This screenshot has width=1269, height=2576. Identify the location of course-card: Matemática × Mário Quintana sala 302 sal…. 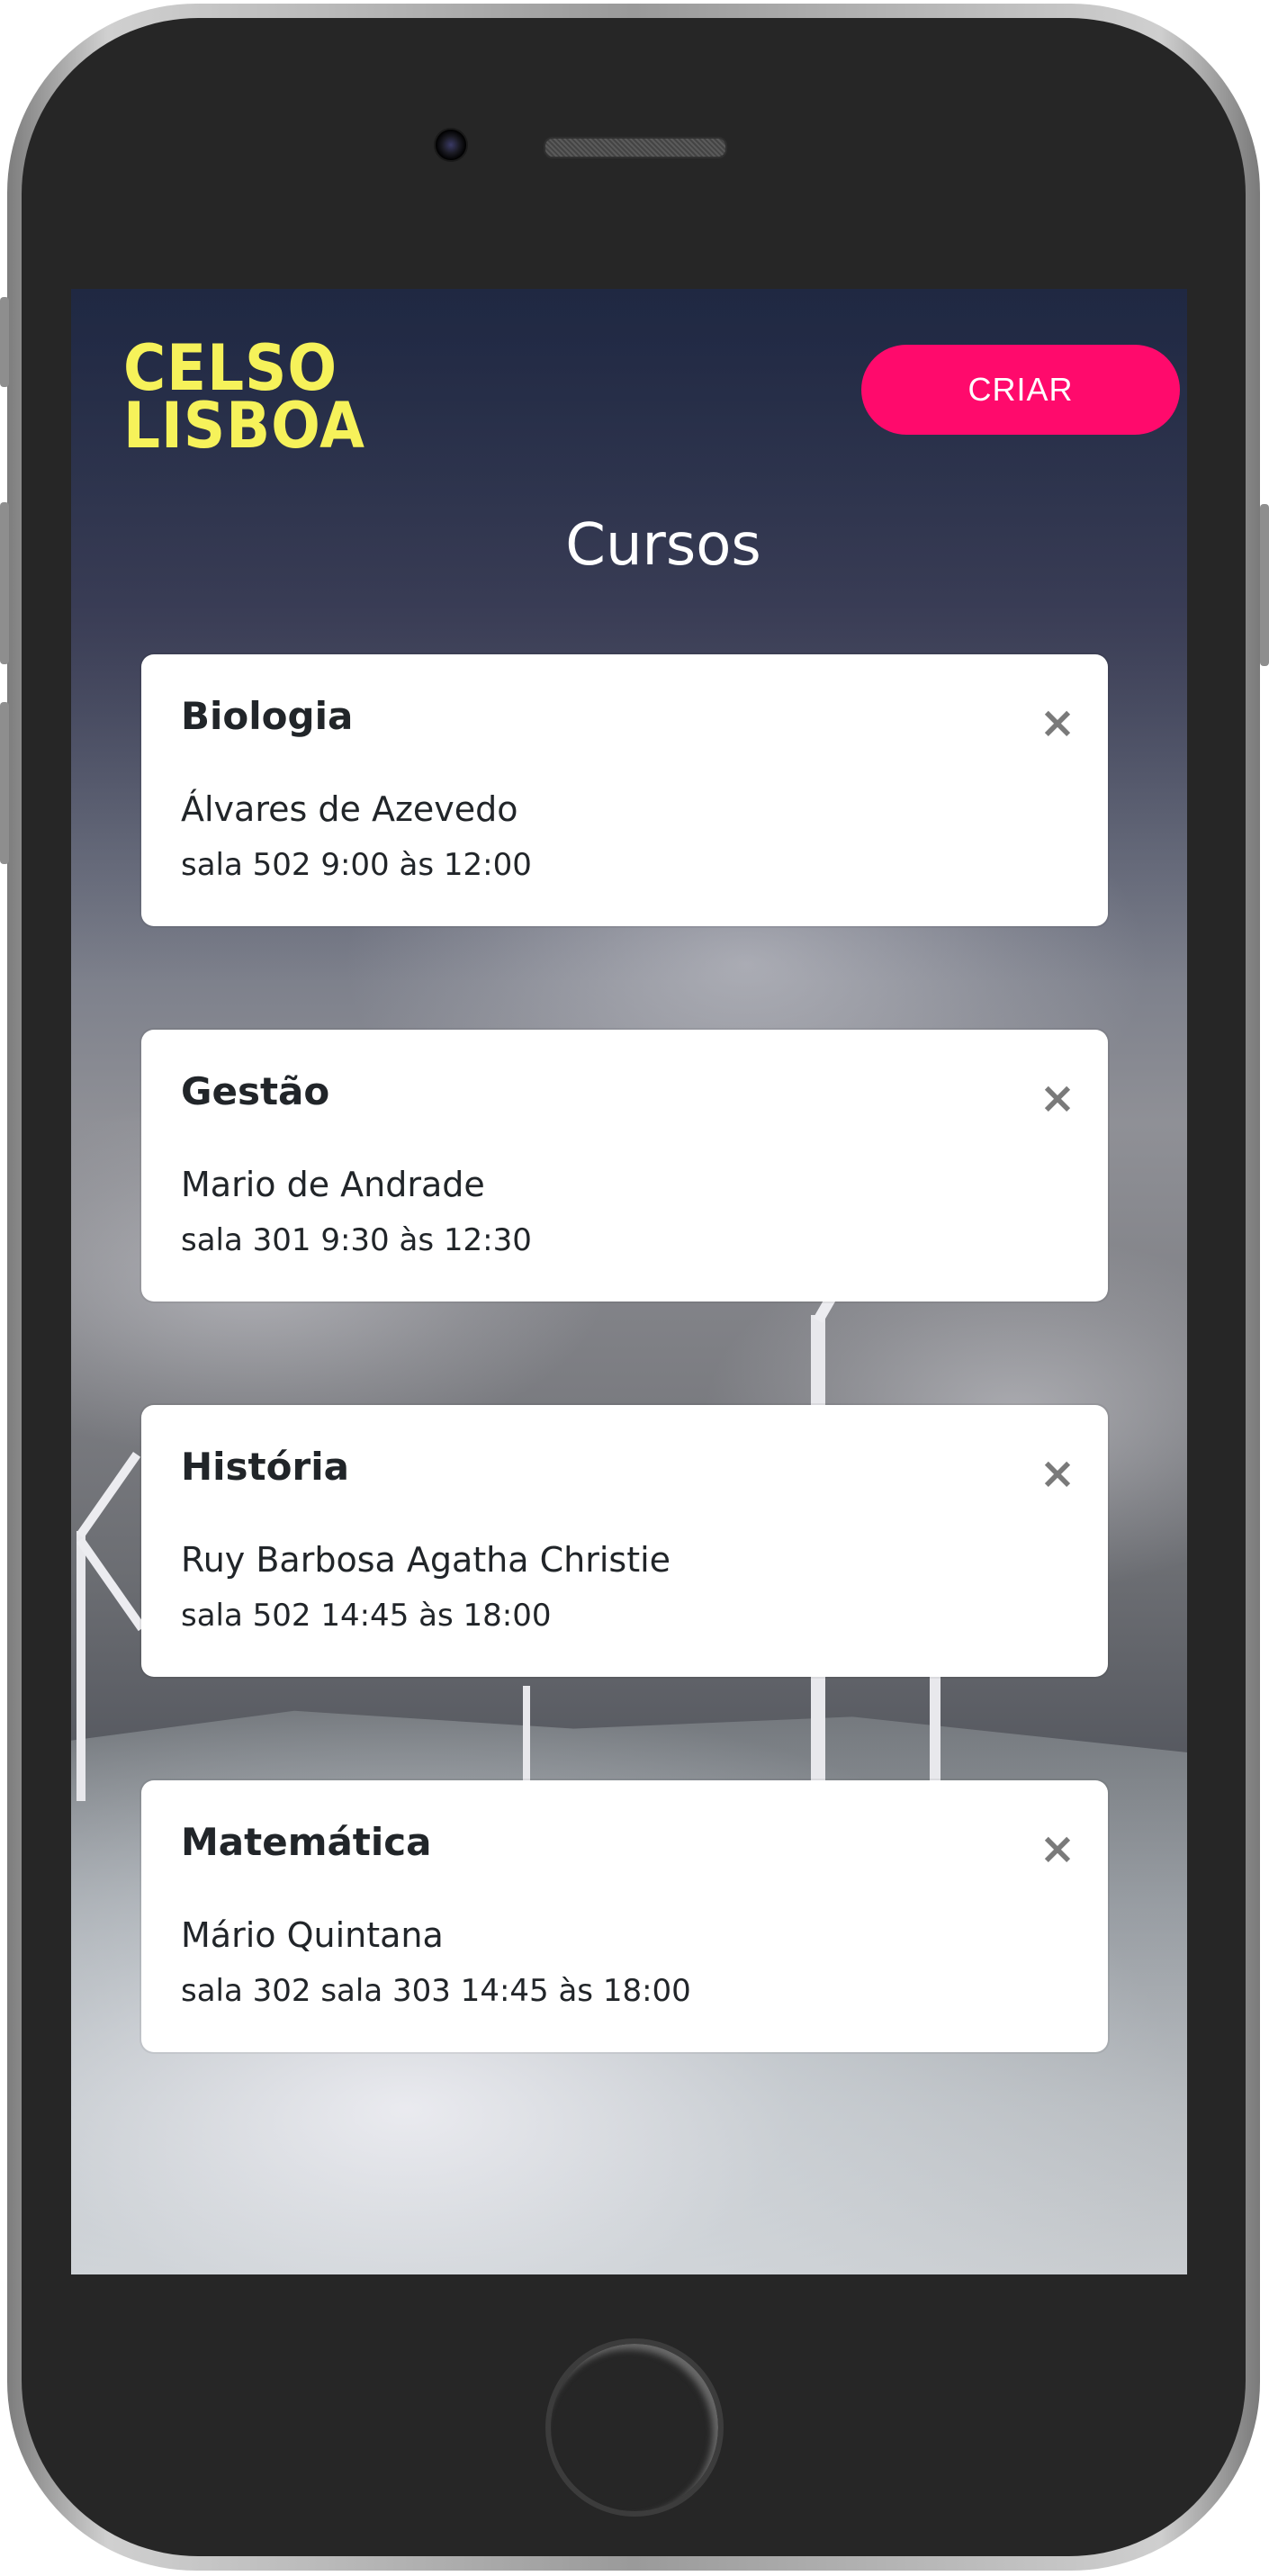
(624, 1916).